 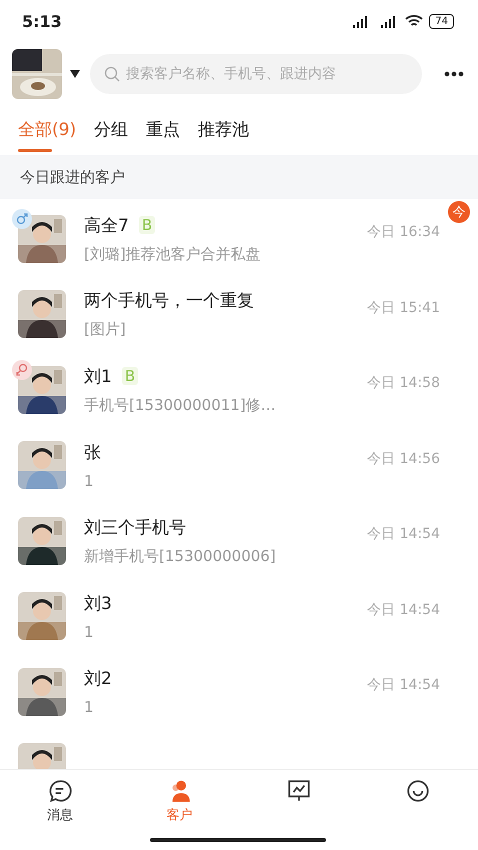 I want to click on section-header: 今日跟进的客户, so click(x=239, y=177).